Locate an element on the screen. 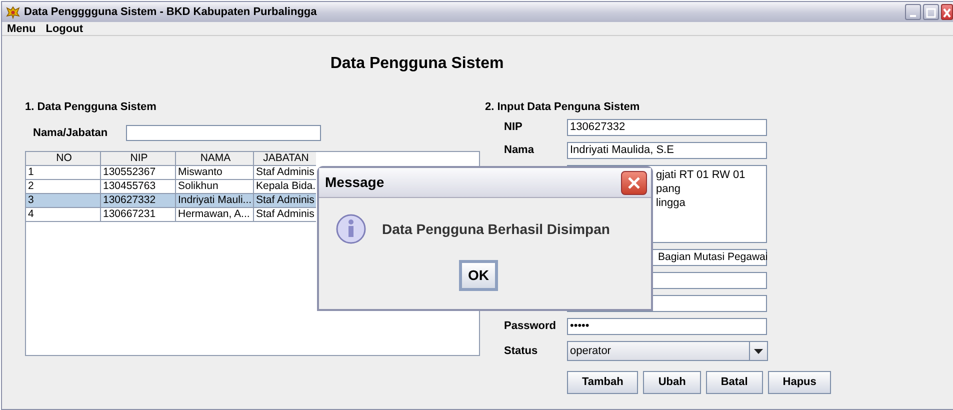 The image size is (953, 410). minimize-button is located at coordinates (913, 12).